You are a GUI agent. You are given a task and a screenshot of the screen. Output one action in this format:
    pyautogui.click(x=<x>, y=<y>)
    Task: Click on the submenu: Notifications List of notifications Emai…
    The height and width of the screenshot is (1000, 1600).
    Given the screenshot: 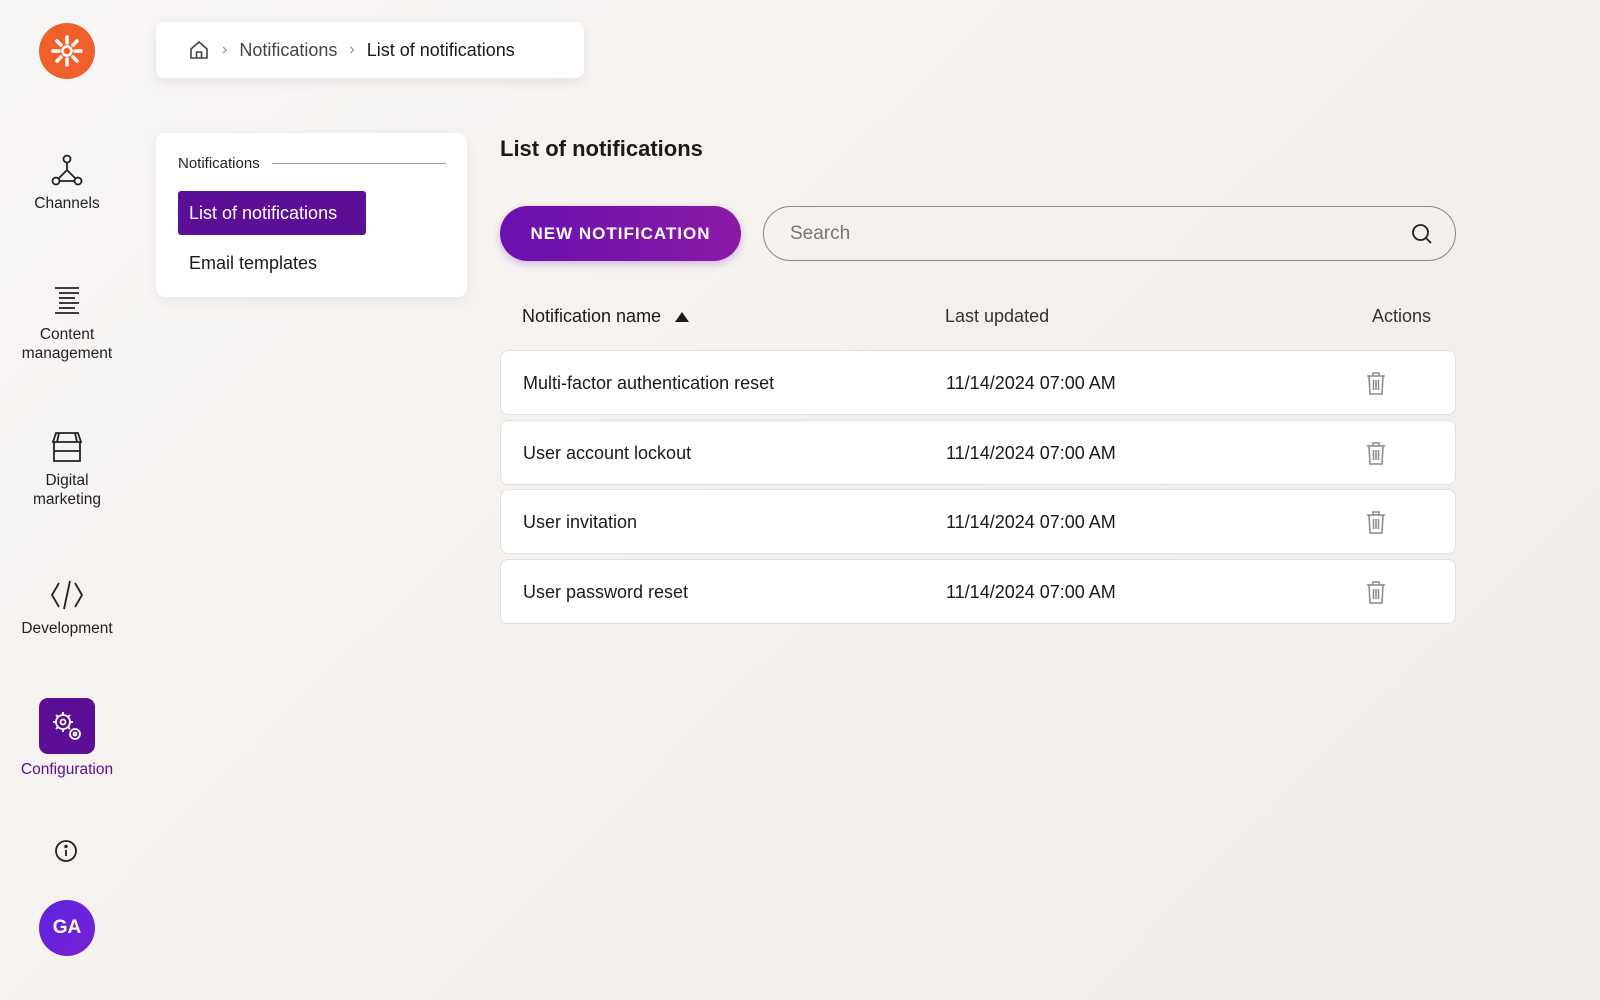 What is the action you would take?
    pyautogui.click(x=311, y=215)
    